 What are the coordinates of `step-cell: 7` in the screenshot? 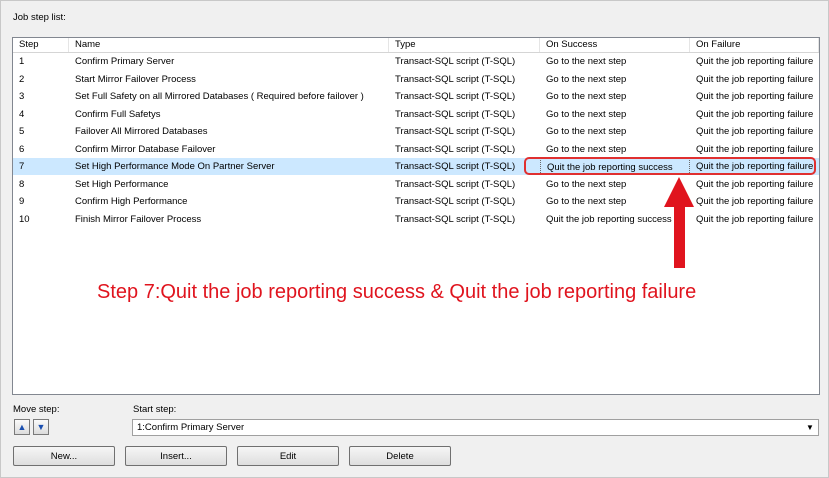 It's located at (22, 166).